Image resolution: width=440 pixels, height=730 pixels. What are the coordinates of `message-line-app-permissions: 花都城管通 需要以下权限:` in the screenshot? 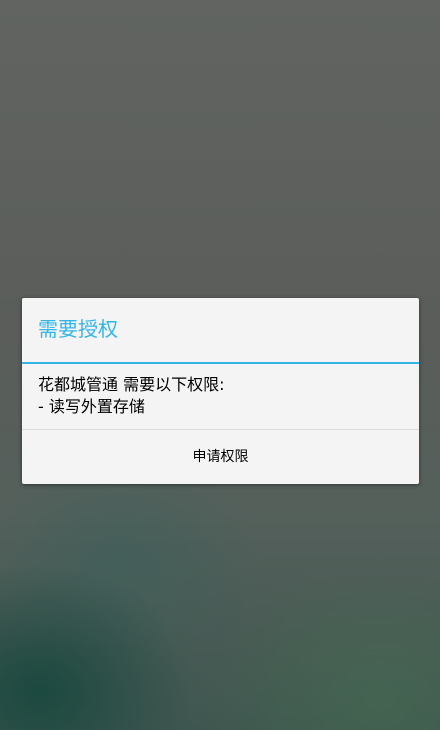 It's located at (131, 384).